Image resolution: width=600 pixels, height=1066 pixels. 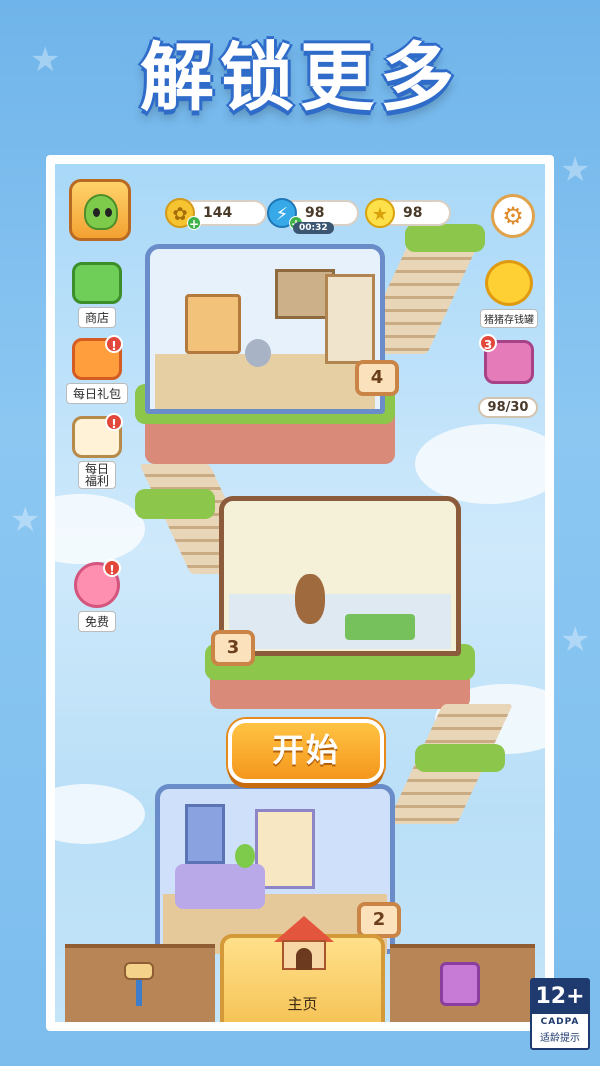 What do you see at coordinates (233, 648) in the screenshot?
I see `floor-3-level-badge: 3` at bounding box center [233, 648].